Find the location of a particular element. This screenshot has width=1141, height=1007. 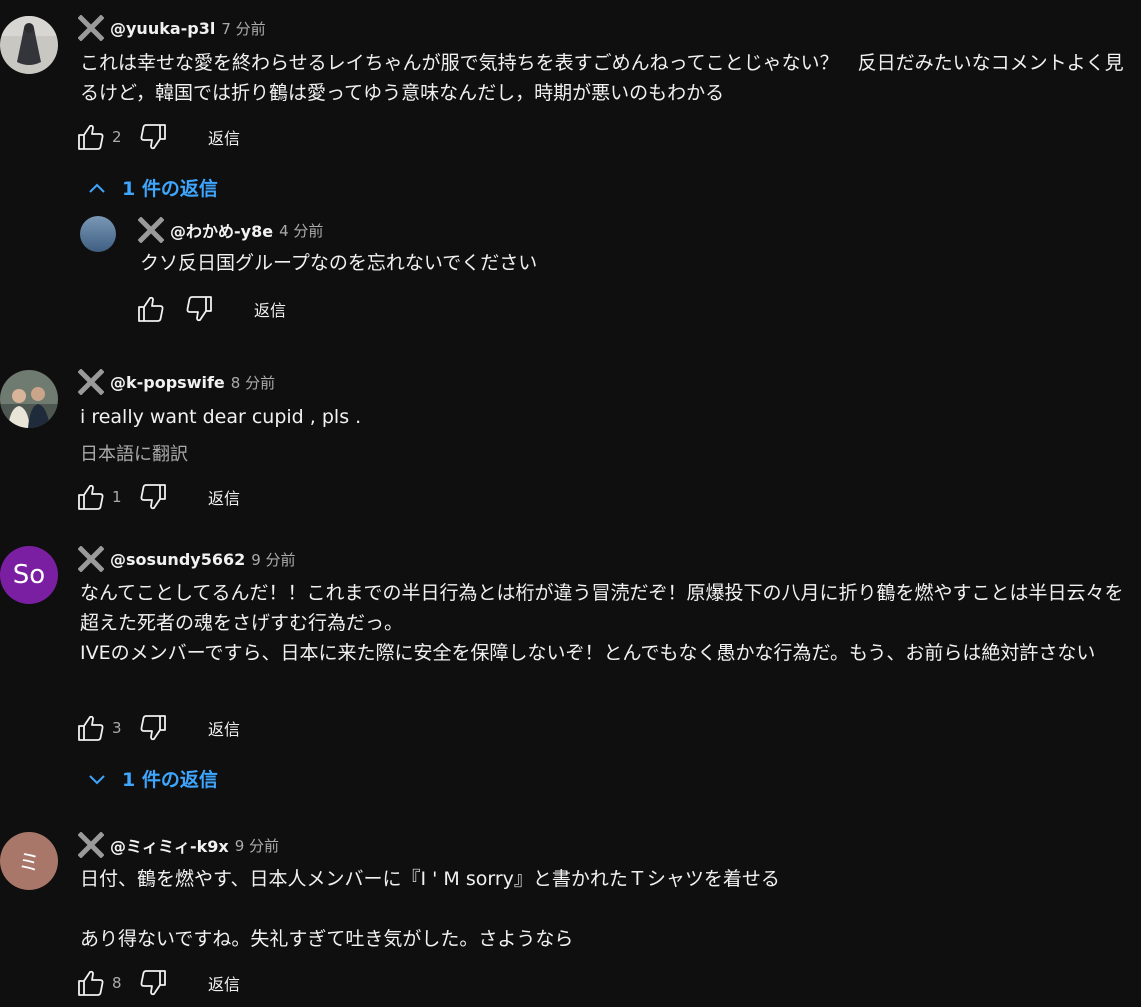

comment-header: @ミィミィ-k9x 9 分前 is located at coordinates (178, 845).